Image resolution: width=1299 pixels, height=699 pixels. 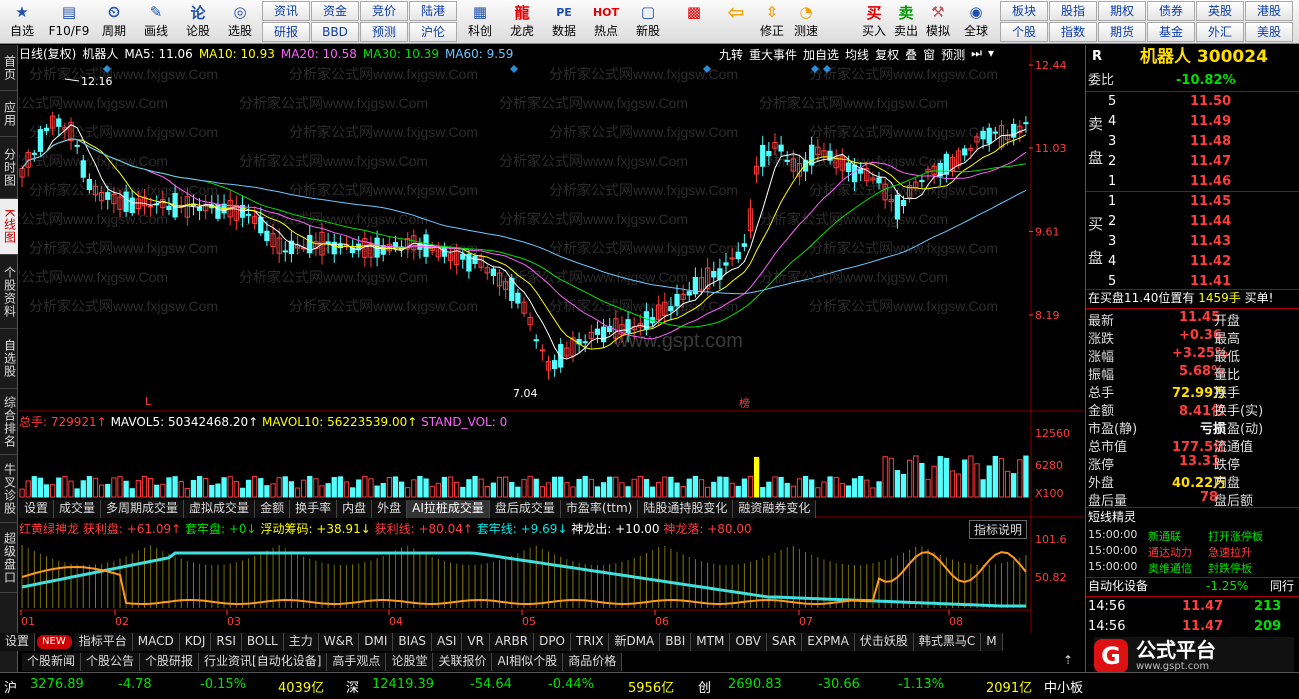 I want to click on sub-tab-outer: 外盘, so click(x=390, y=509).